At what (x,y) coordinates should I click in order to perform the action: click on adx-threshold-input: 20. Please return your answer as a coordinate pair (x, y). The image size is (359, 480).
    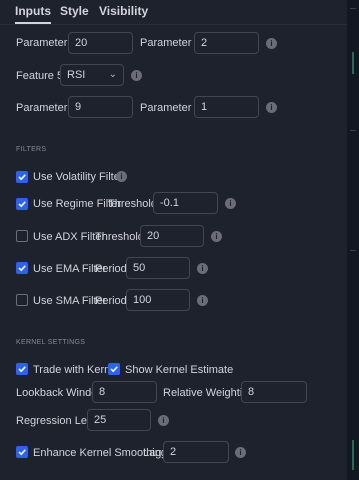
    Looking at the image, I should click on (172, 236).